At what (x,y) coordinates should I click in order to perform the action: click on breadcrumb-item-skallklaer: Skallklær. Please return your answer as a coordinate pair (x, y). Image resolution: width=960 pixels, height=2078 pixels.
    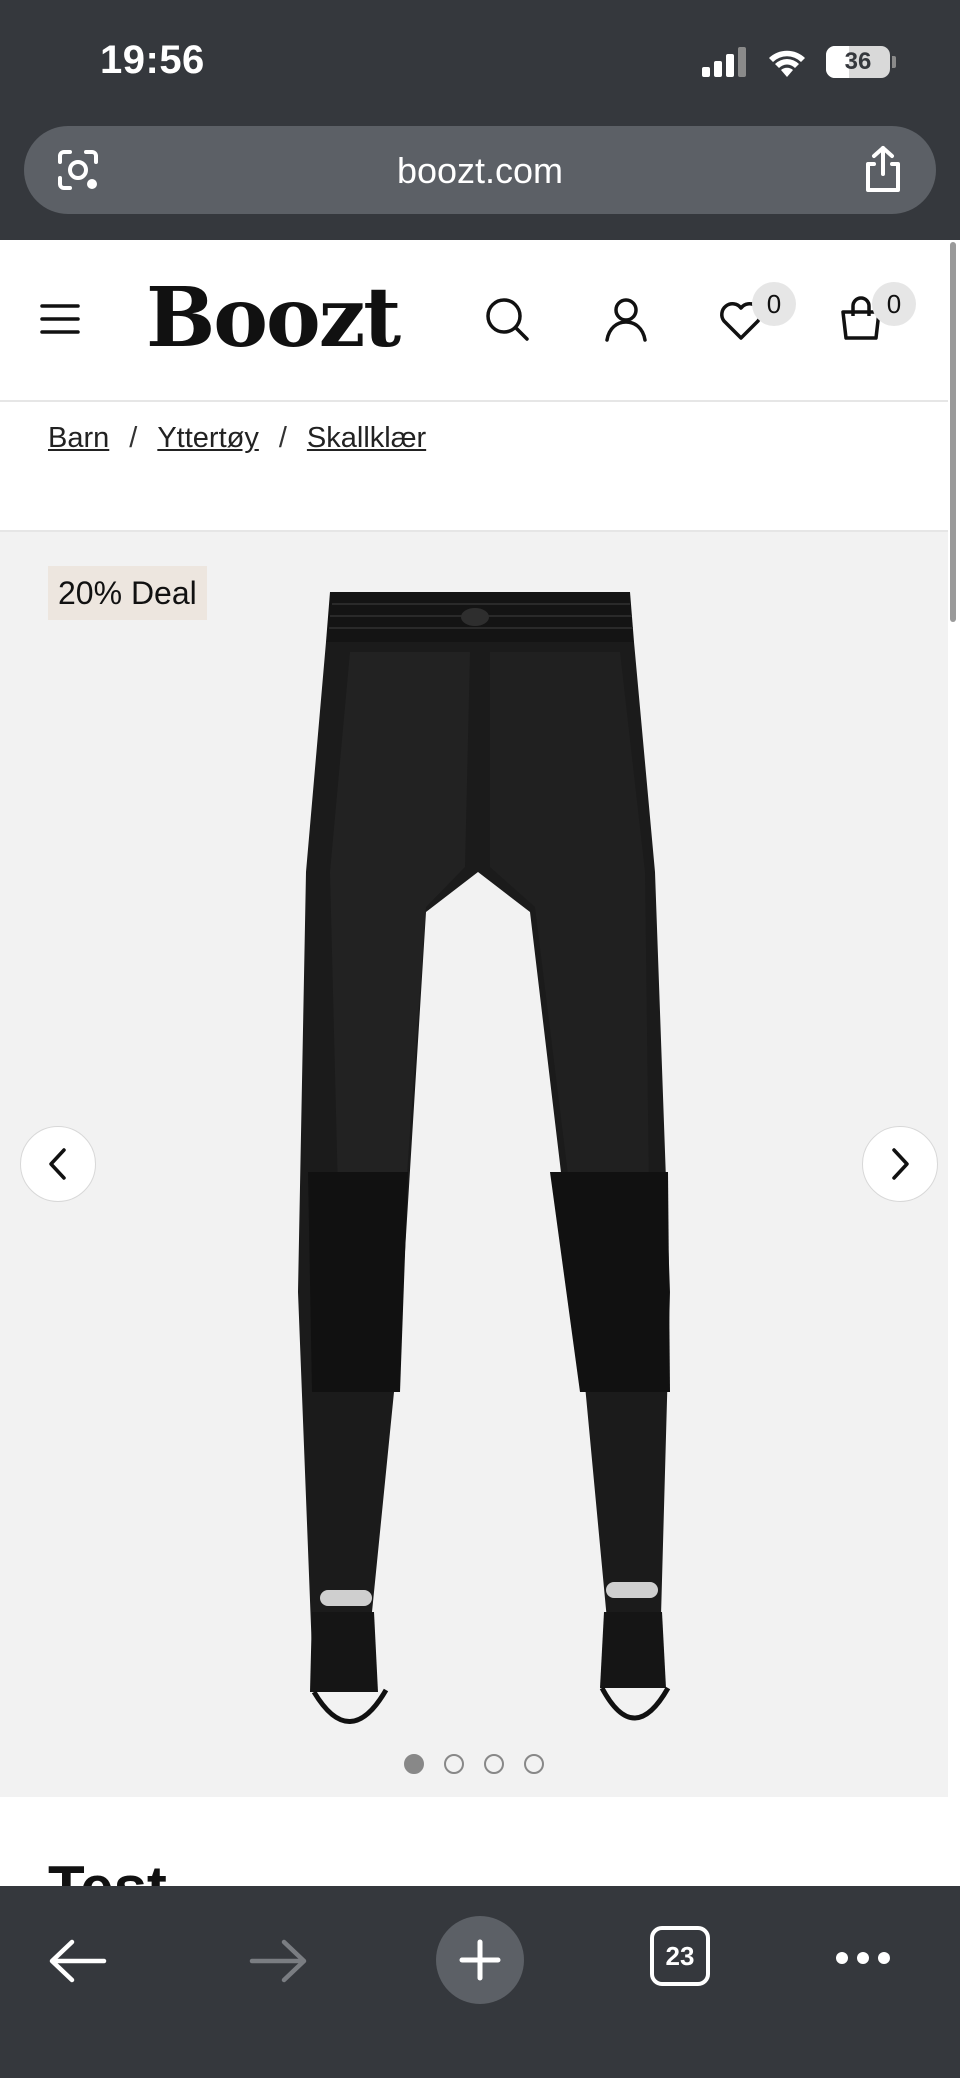
    Looking at the image, I should click on (366, 438).